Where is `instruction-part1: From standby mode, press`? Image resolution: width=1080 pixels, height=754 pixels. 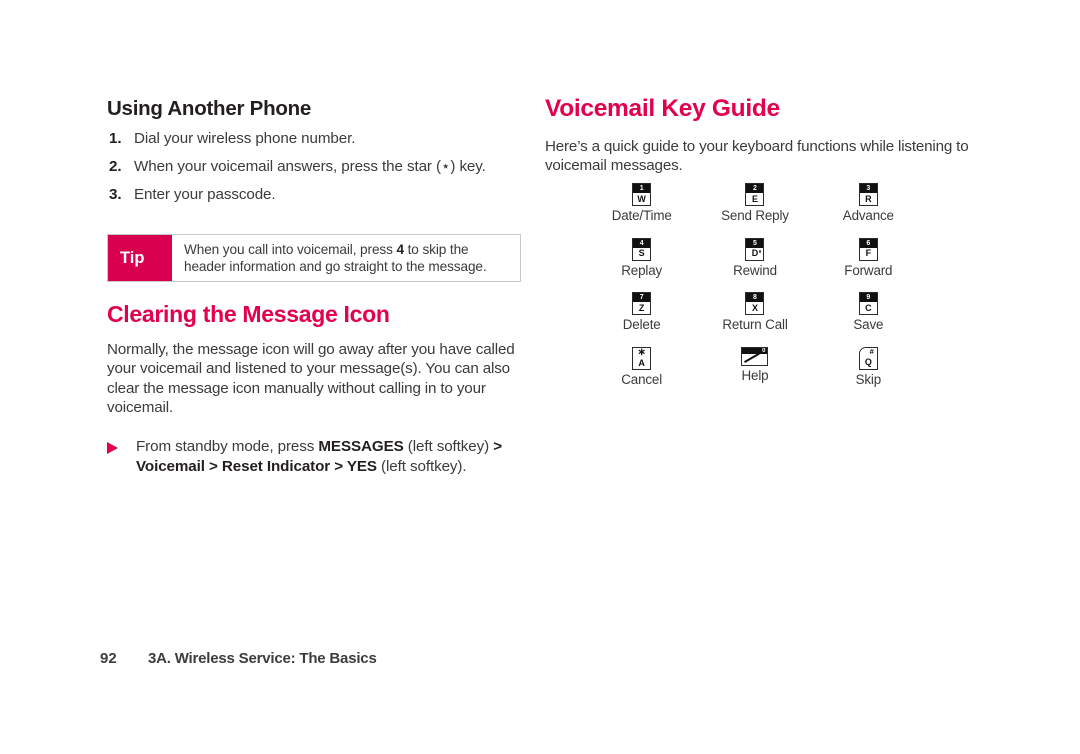
instruction-part1: From standby mode, press is located at coordinates (227, 446).